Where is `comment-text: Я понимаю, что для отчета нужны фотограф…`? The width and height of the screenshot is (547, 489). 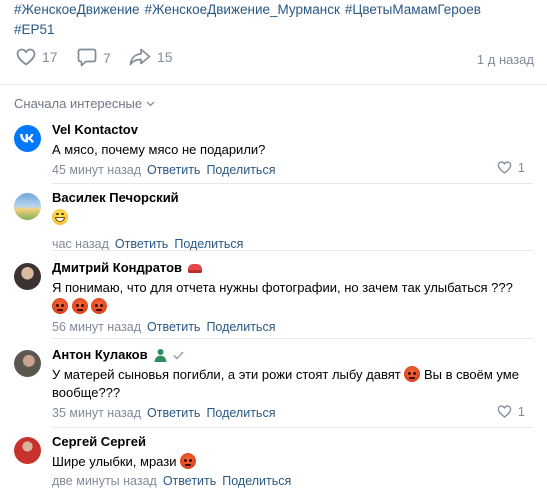 comment-text: Я понимаю, что для отчета нужны фотограф… is located at coordinates (282, 287).